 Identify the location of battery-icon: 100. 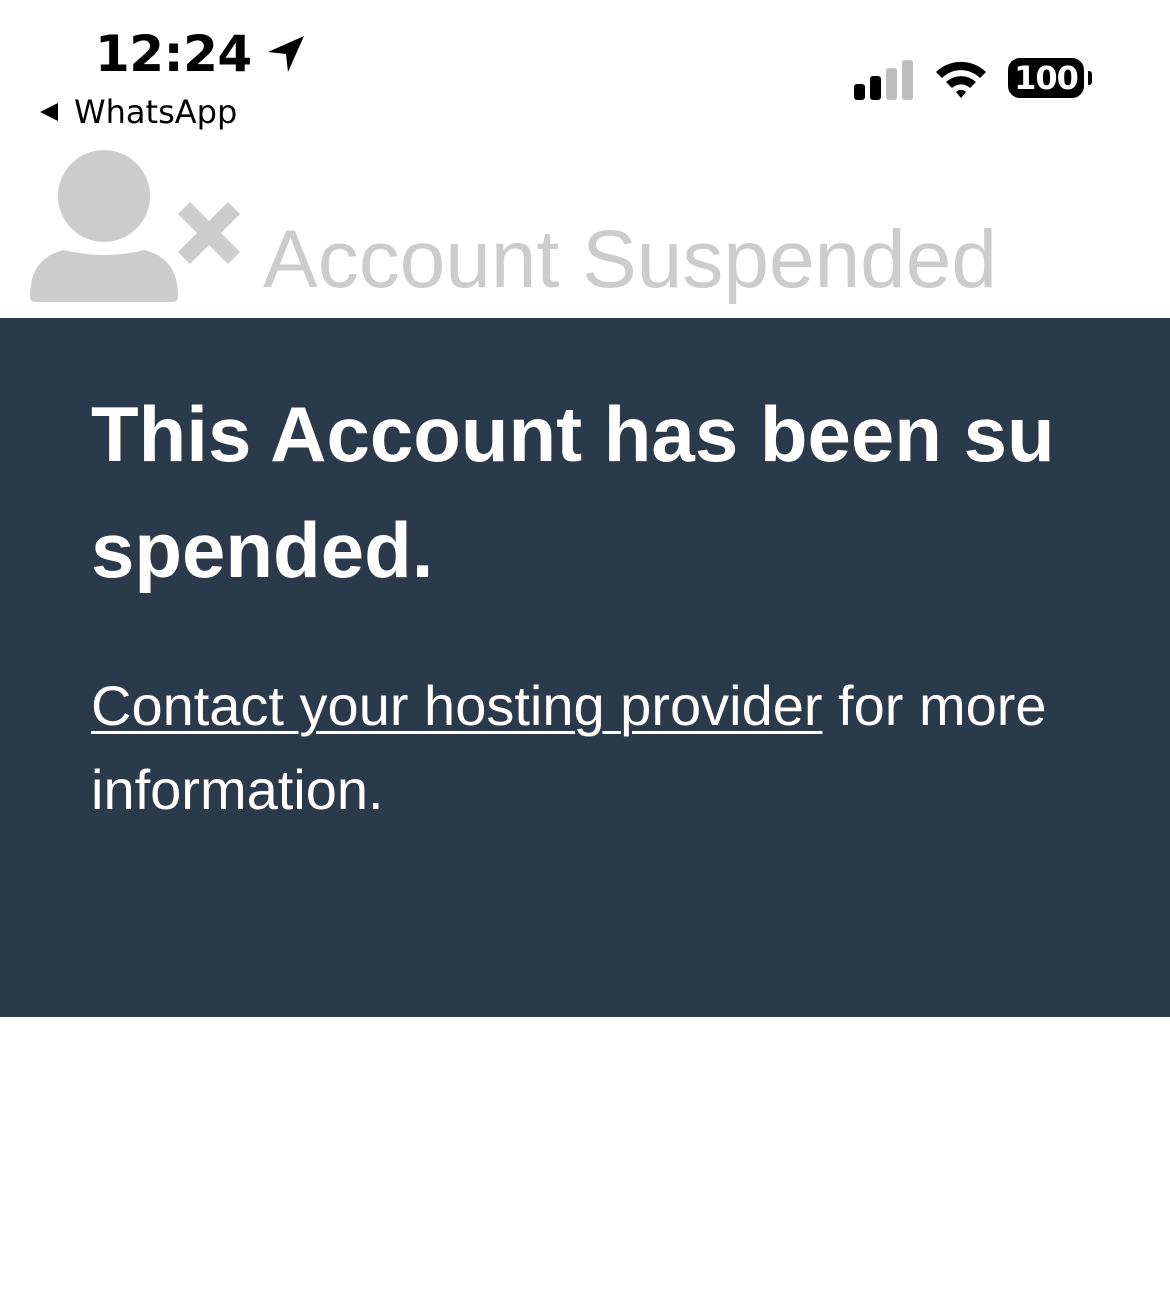
(1050, 78).